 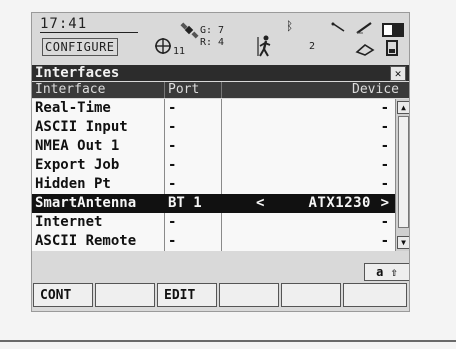 I want to click on table-row: Hidden Pt - -, so click(x=213, y=184).